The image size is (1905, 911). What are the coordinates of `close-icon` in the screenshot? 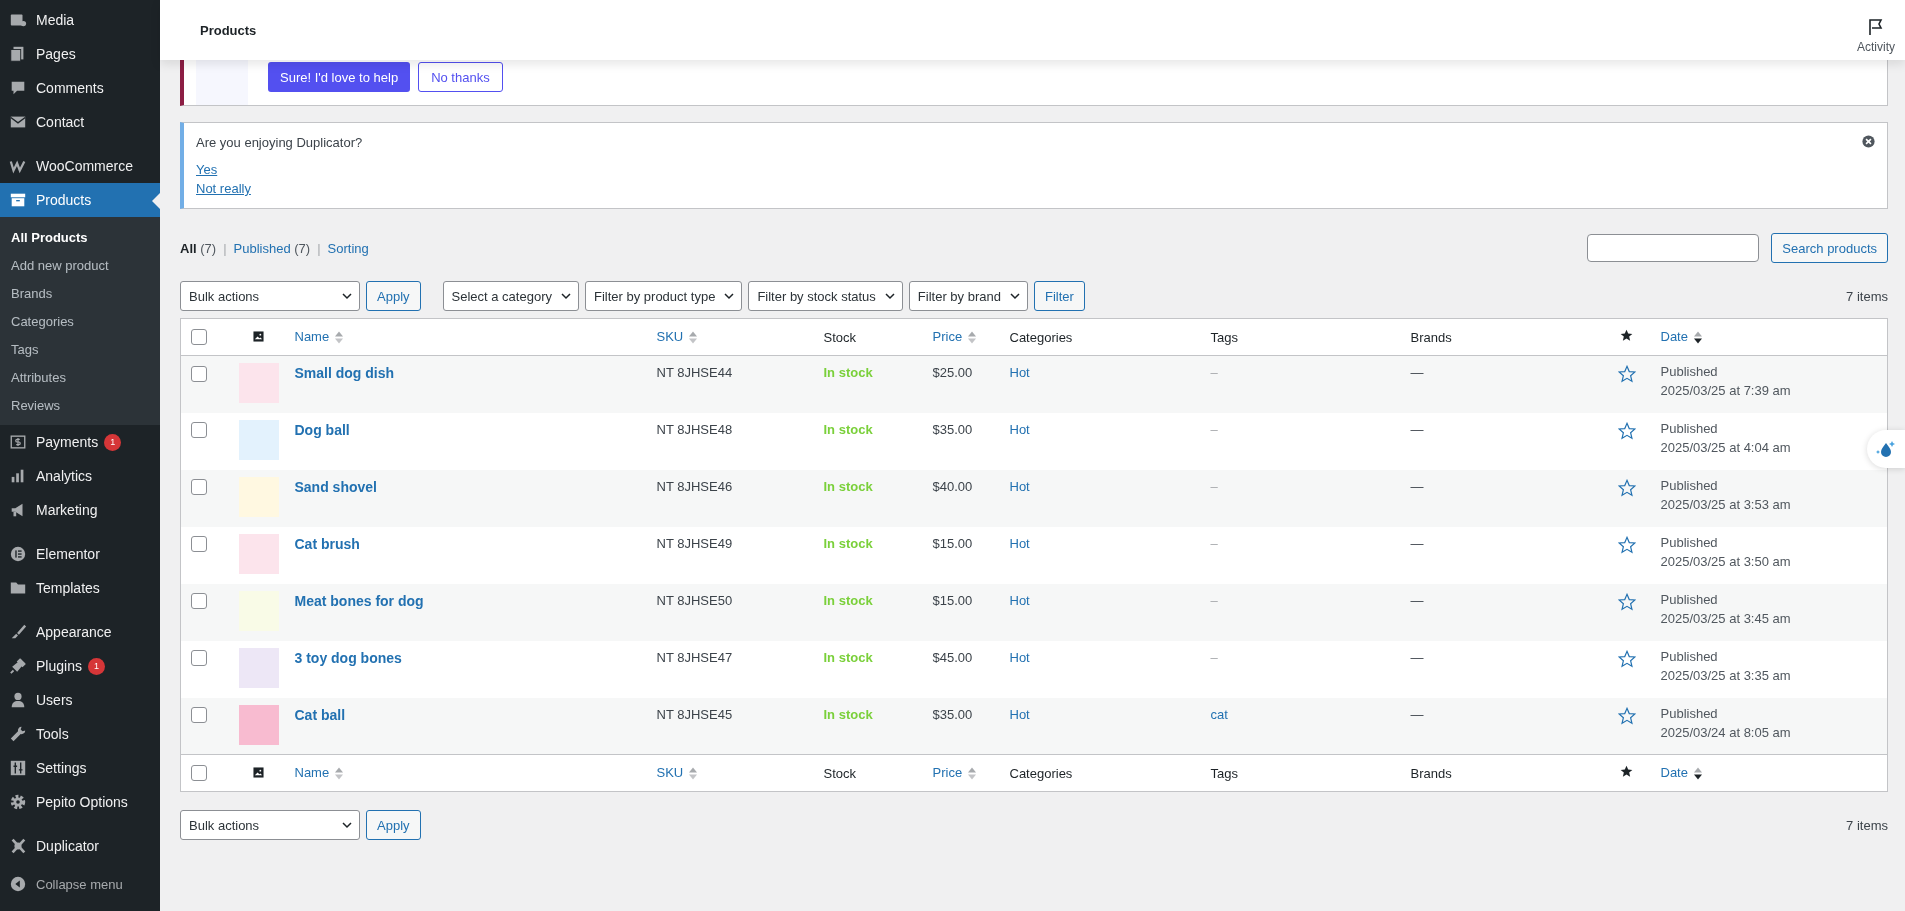 It's located at (1868, 141).